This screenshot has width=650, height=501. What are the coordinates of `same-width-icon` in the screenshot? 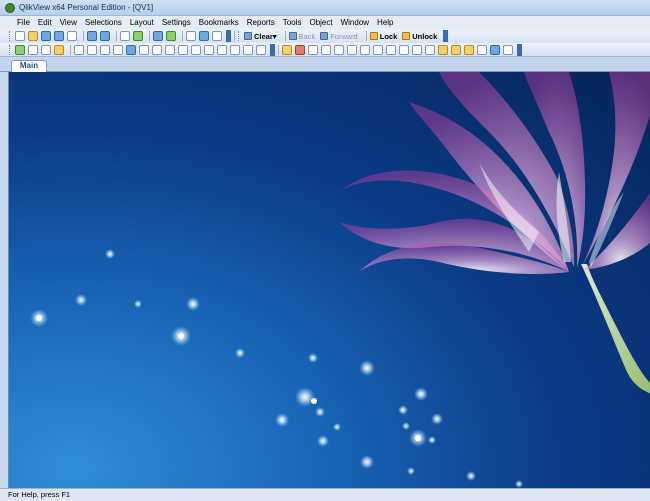 It's located at (417, 49).